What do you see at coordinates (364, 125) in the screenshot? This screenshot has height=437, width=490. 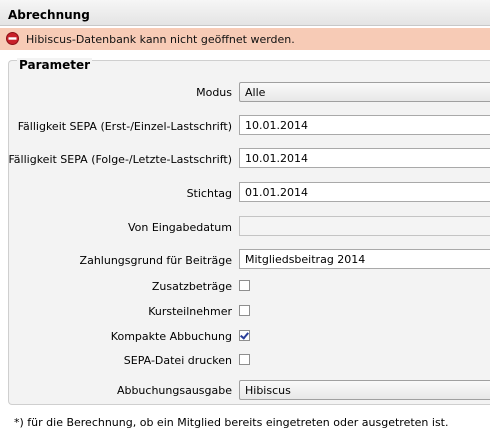 I see `faelligkeit-erst-input: 10.01.2014` at bounding box center [364, 125].